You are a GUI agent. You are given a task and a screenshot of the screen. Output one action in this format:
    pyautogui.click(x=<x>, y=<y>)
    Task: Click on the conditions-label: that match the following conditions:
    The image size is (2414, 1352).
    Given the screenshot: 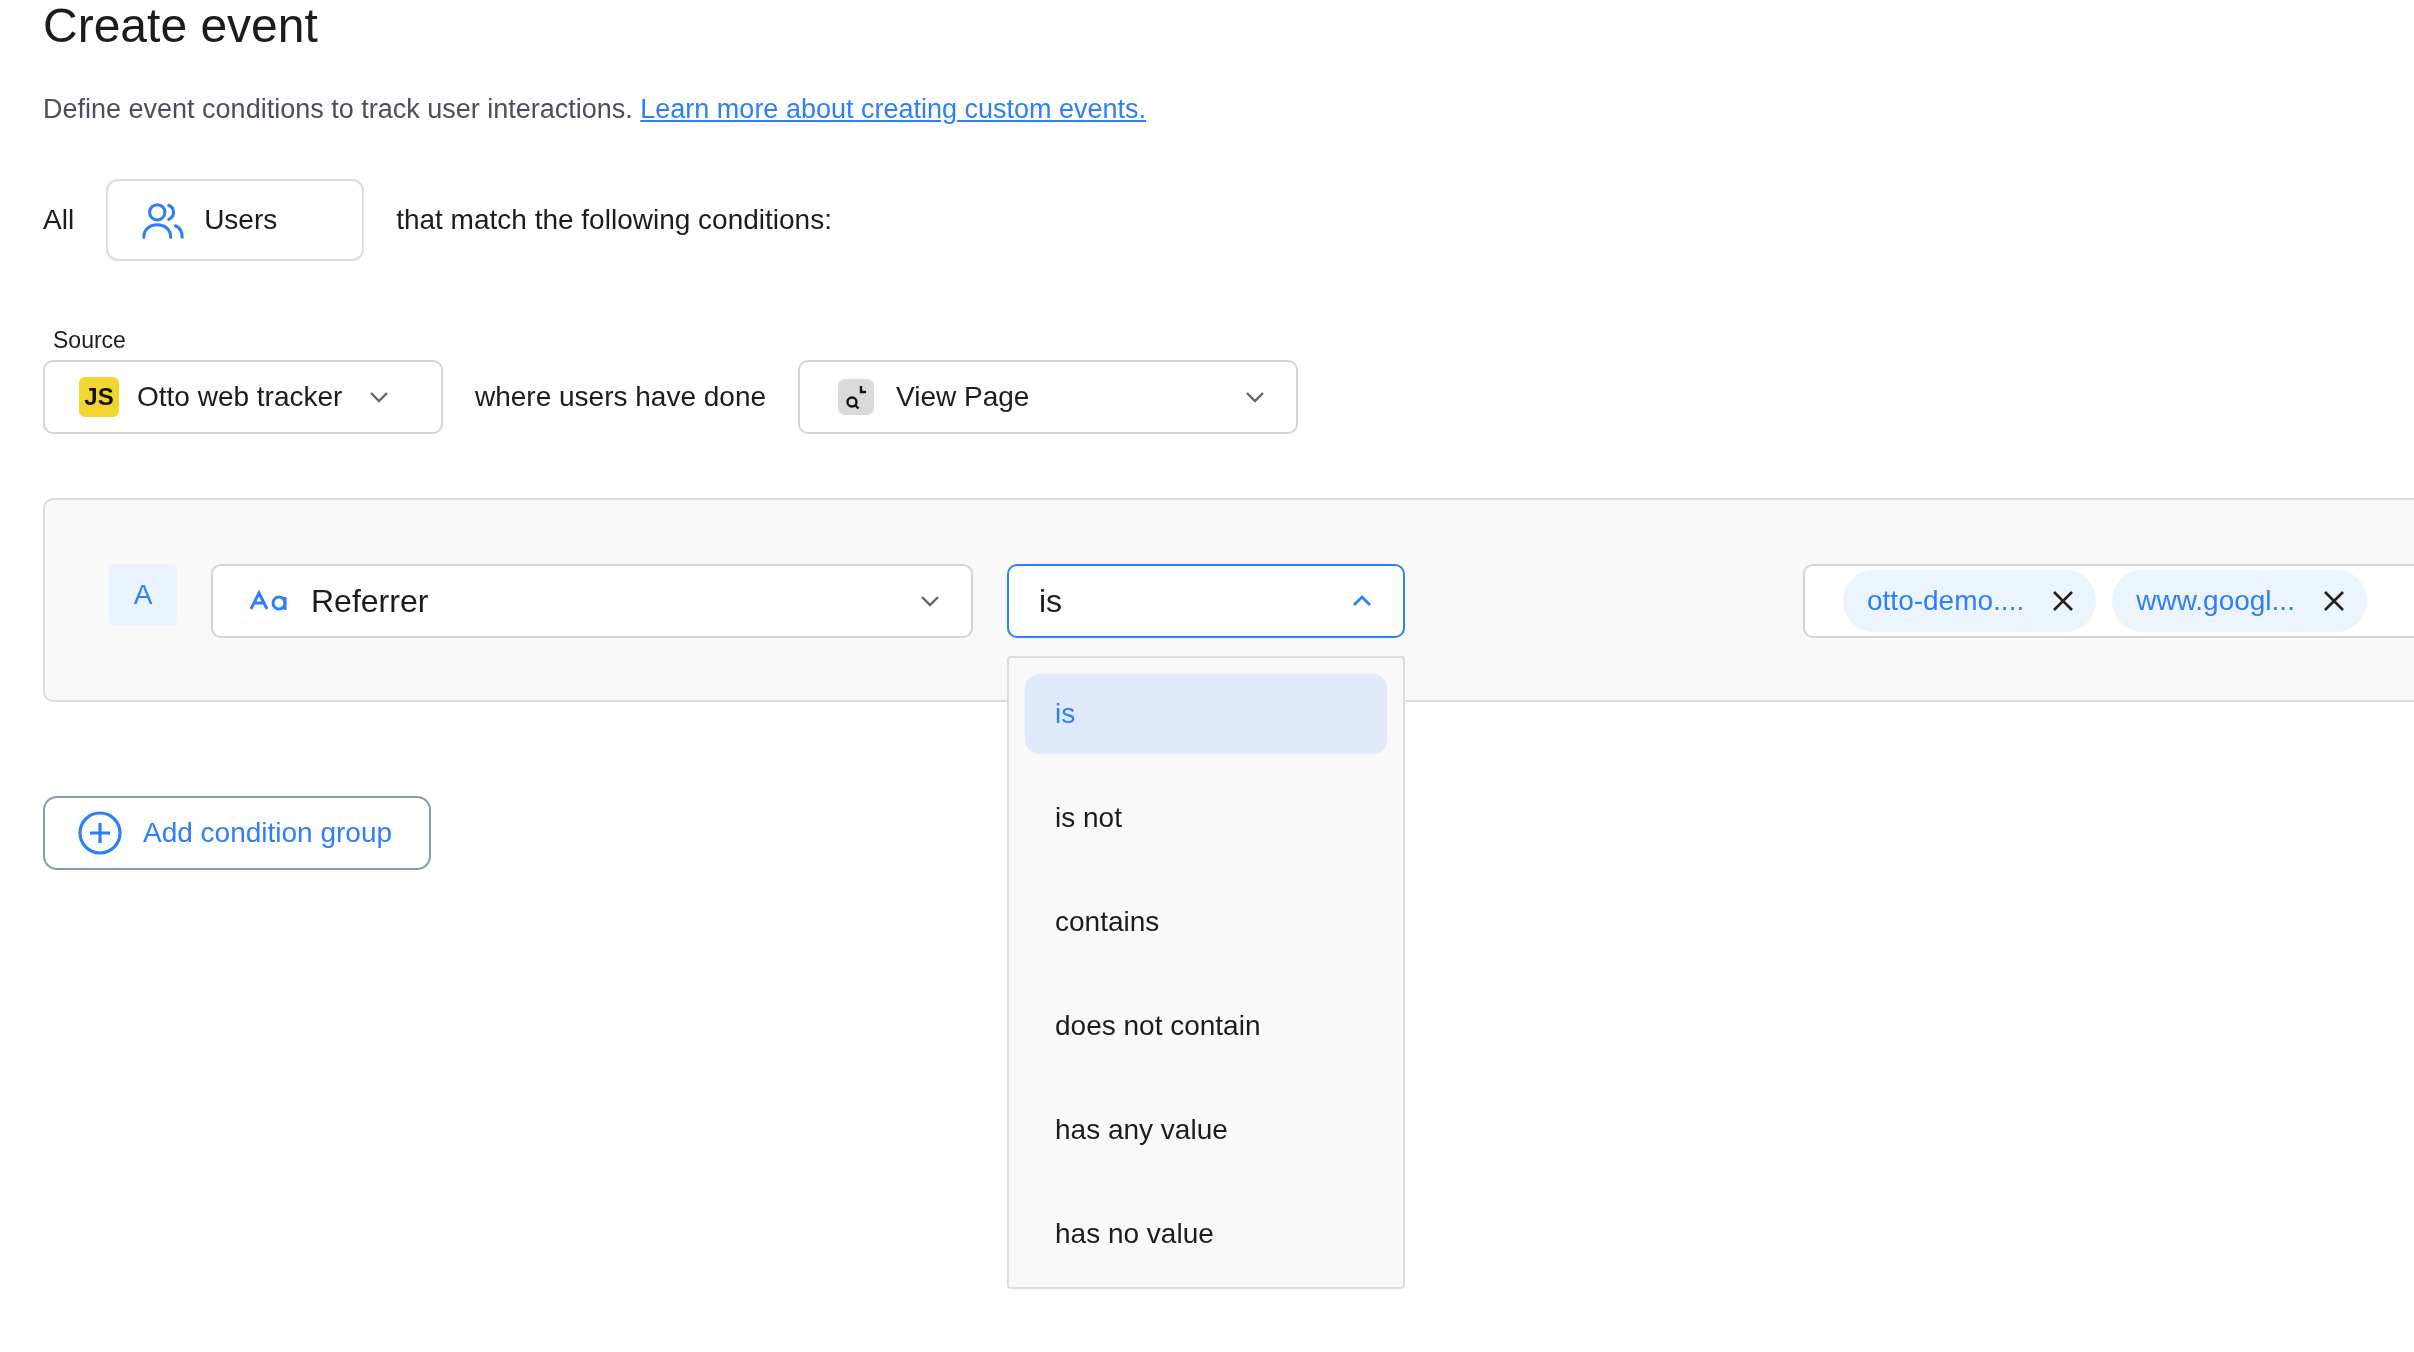 What is the action you would take?
    pyautogui.click(x=614, y=220)
    